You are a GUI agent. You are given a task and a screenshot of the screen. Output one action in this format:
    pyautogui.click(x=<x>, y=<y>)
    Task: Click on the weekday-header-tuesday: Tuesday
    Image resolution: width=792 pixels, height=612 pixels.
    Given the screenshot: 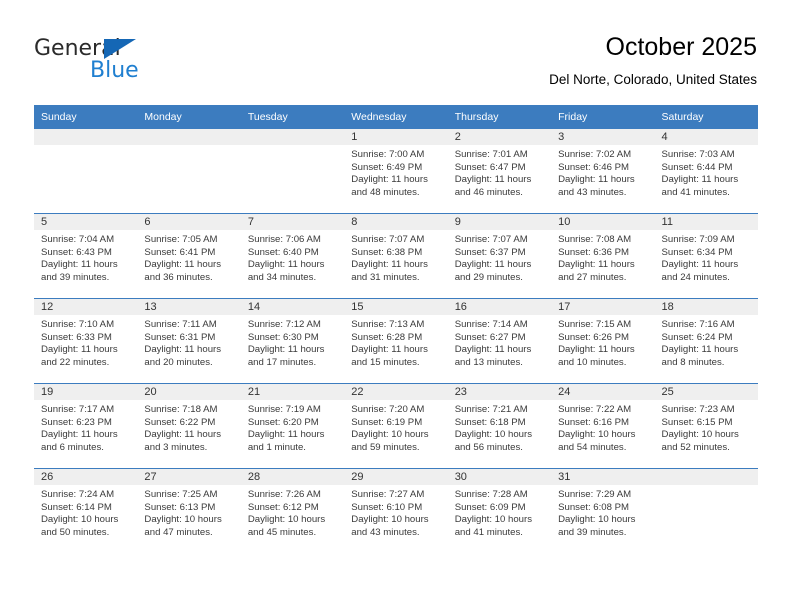 What is the action you would take?
    pyautogui.click(x=292, y=117)
    